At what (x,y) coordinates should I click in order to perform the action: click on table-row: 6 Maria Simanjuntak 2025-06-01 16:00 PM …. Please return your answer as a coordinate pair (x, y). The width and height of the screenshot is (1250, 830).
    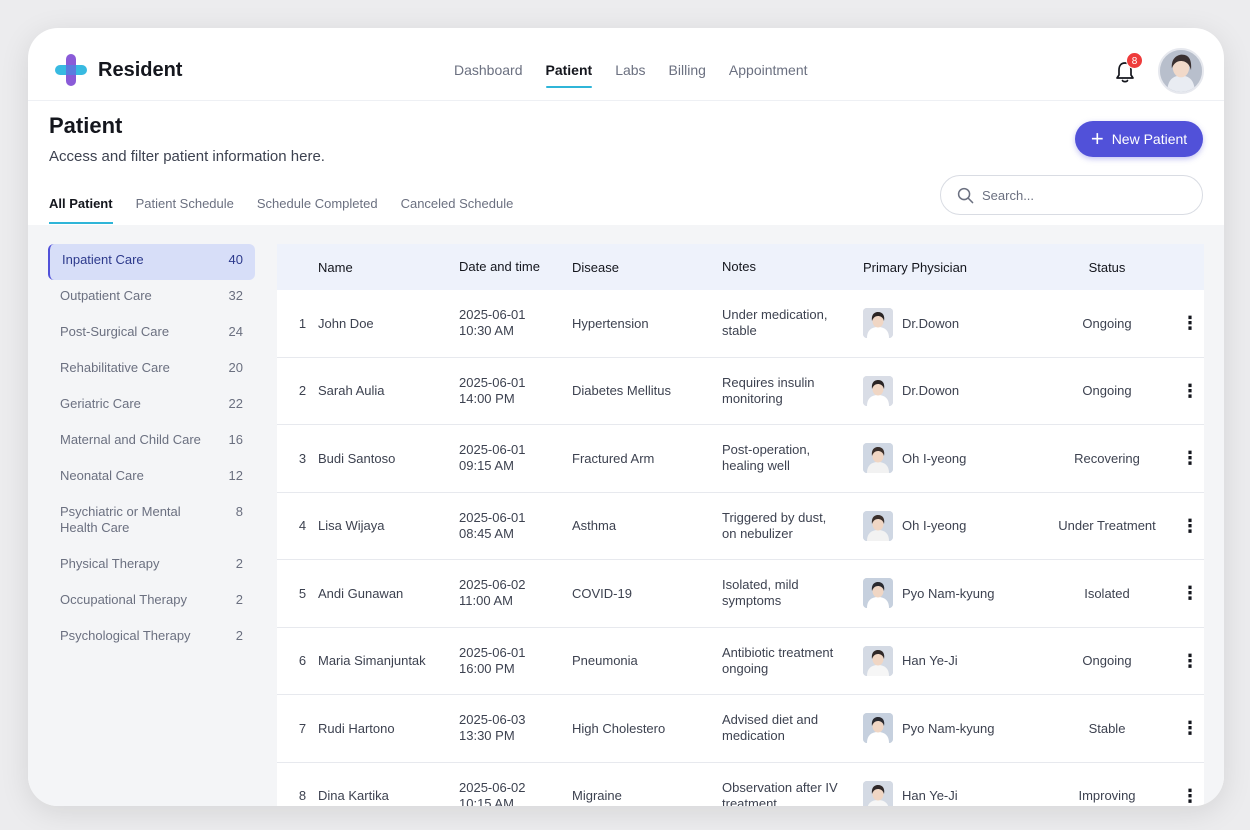
    Looking at the image, I should click on (740, 661).